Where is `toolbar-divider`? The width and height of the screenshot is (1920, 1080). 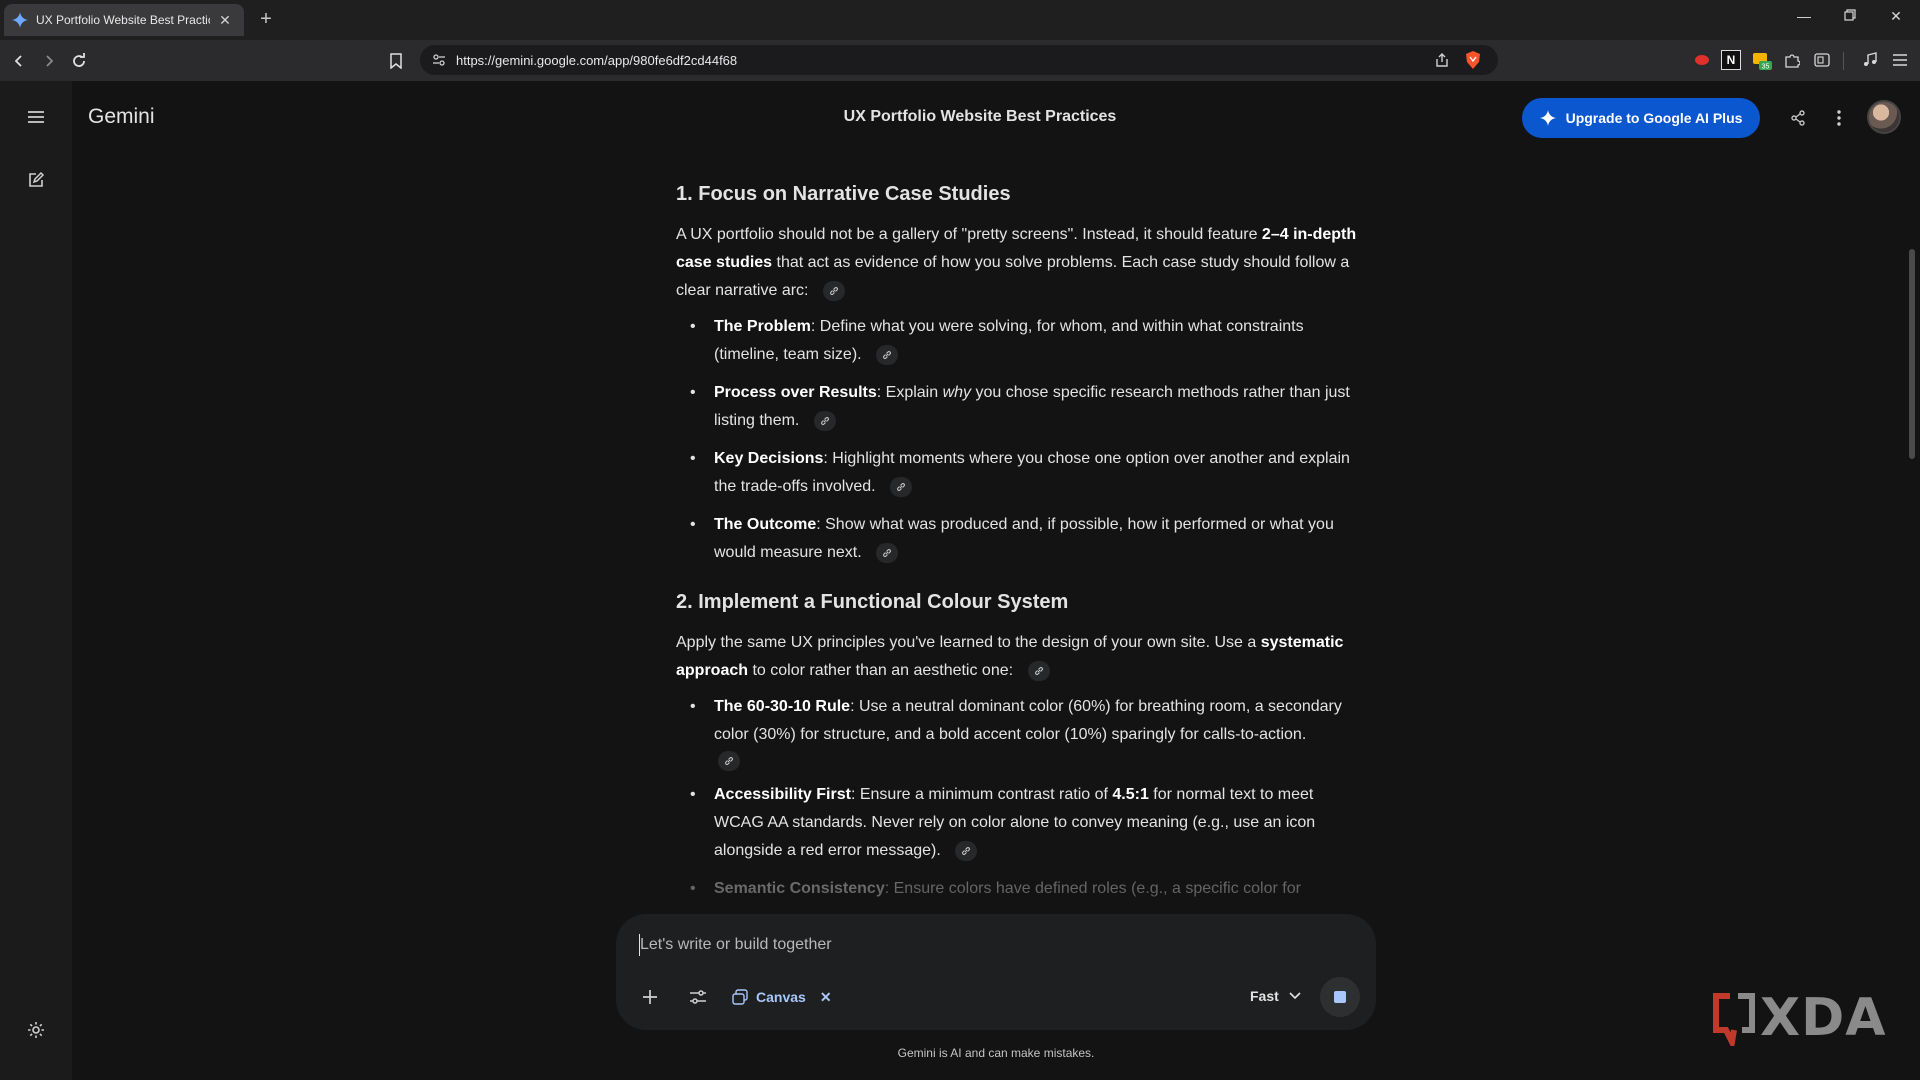 toolbar-divider is located at coordinates (1843, 61).